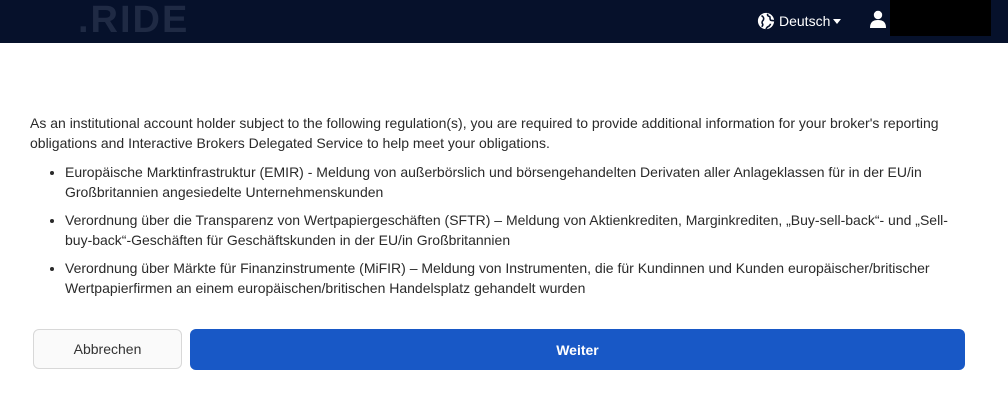 The width and height of the screenshot is (1008, 399). I want to click on language-label: Deutsch, so click(805, 21).